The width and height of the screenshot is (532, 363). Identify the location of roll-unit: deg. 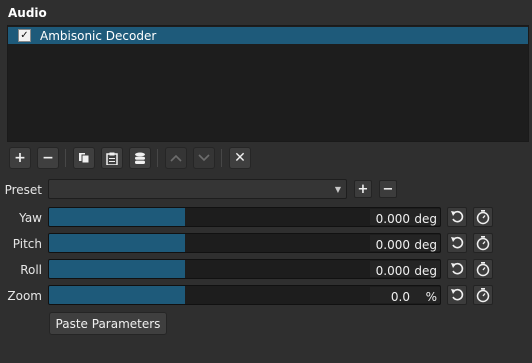
(425, 271).